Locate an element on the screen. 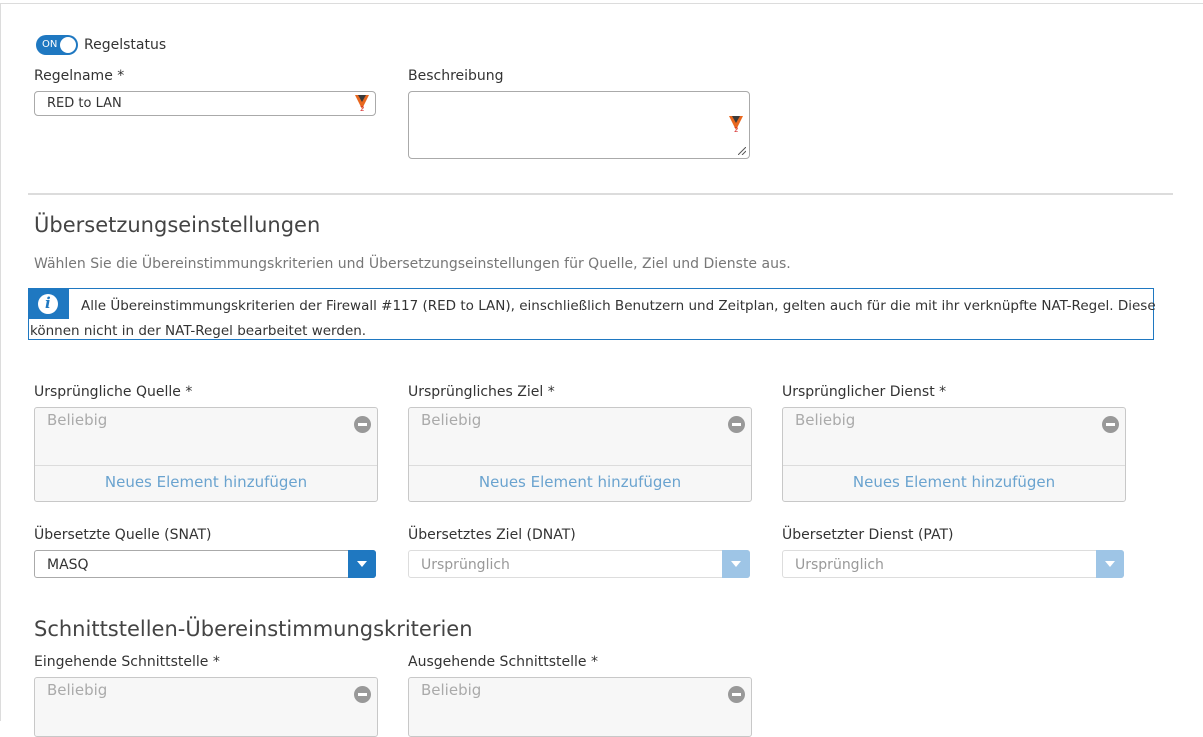 Image resolution: width=1203 pixels, height=737 pixels. info-badge: i is located at coordinates (49, 304).